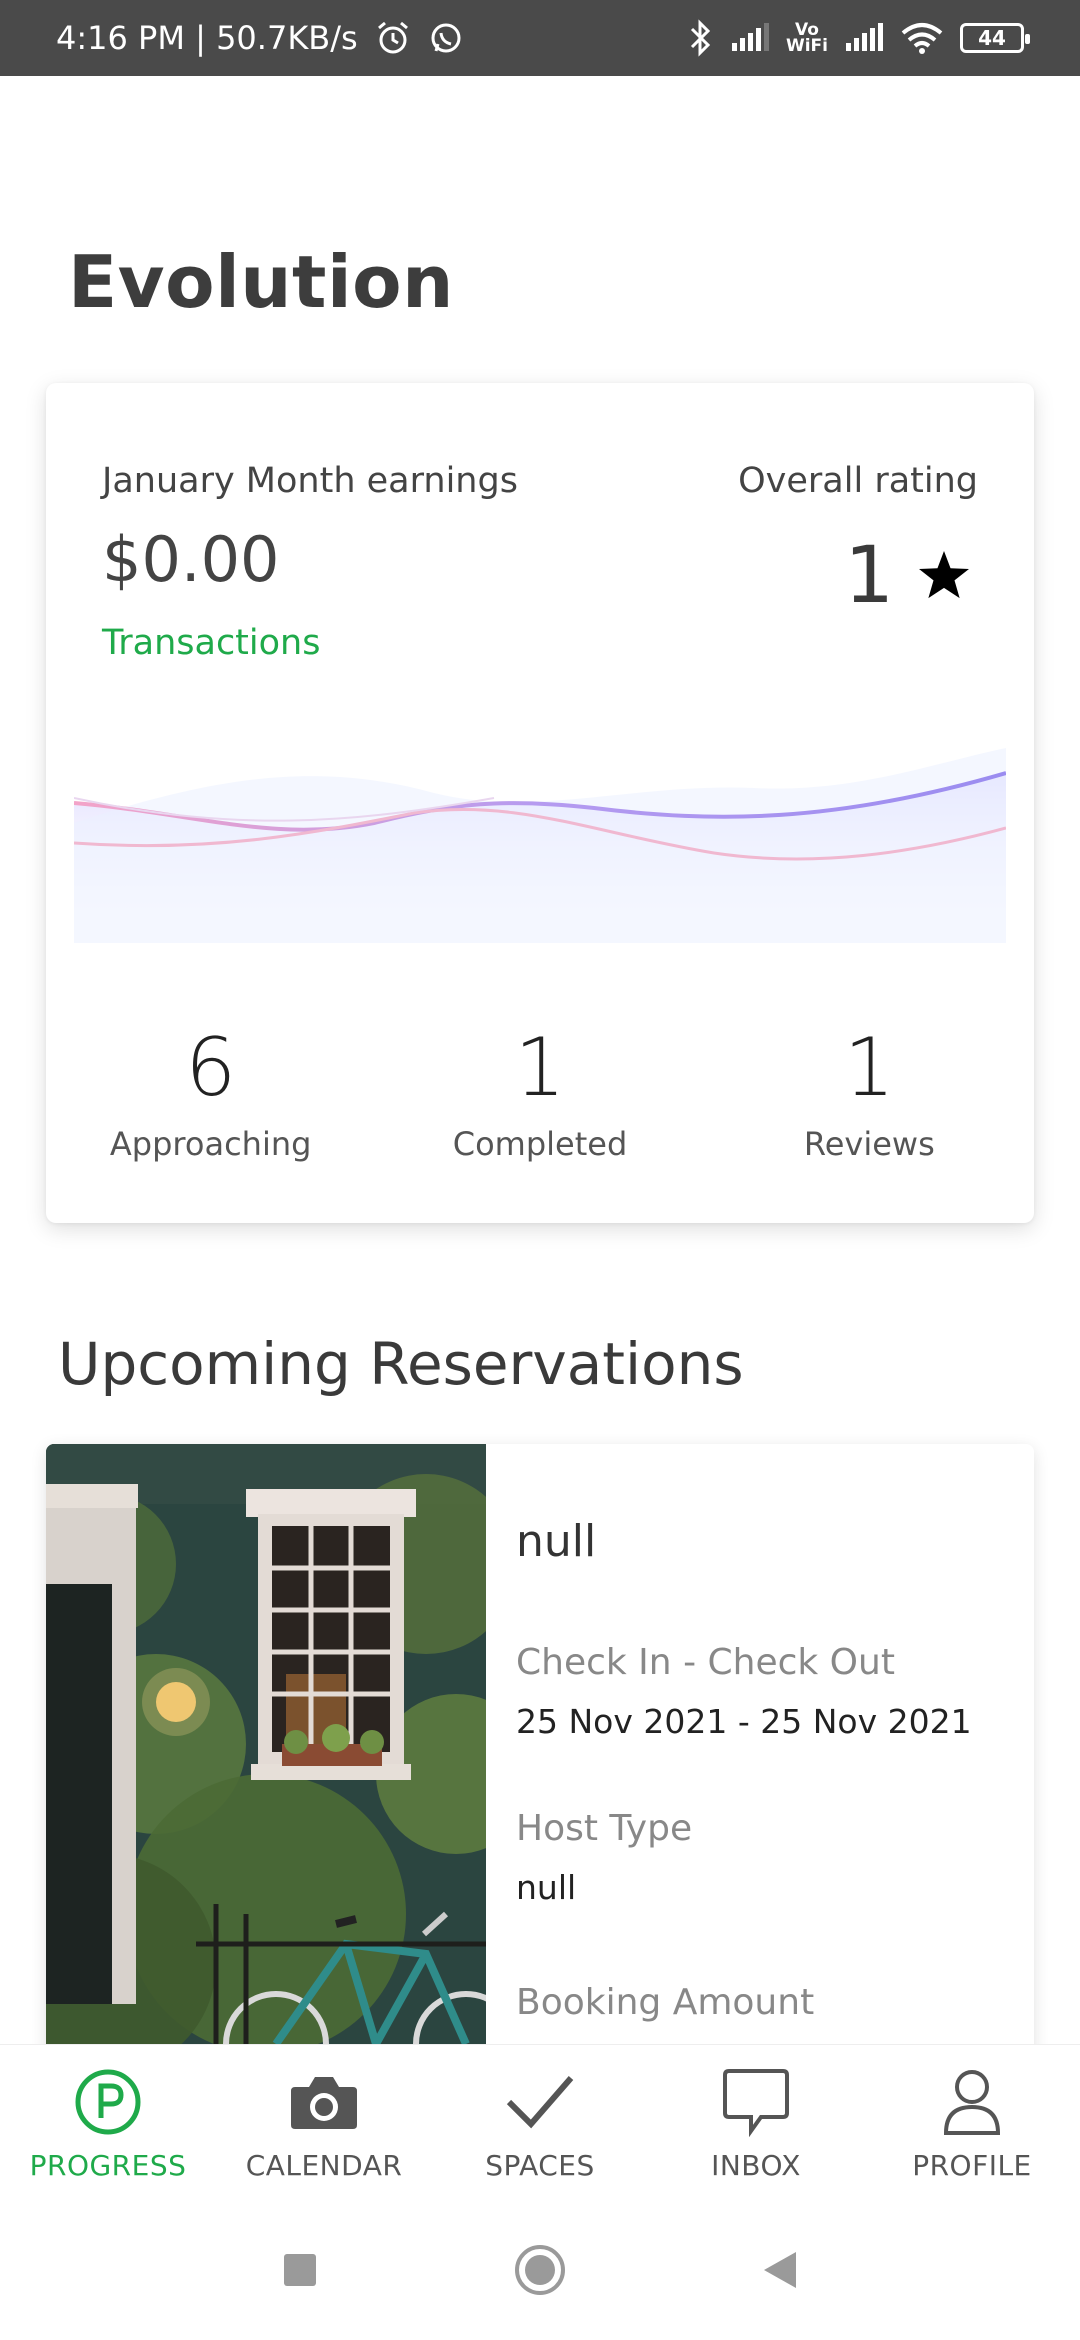  What do you see at coordinates (665, 2002) in the screenshot?
I see `booking-amount-label: Booking Amount` at bounding box center [665, 2002].